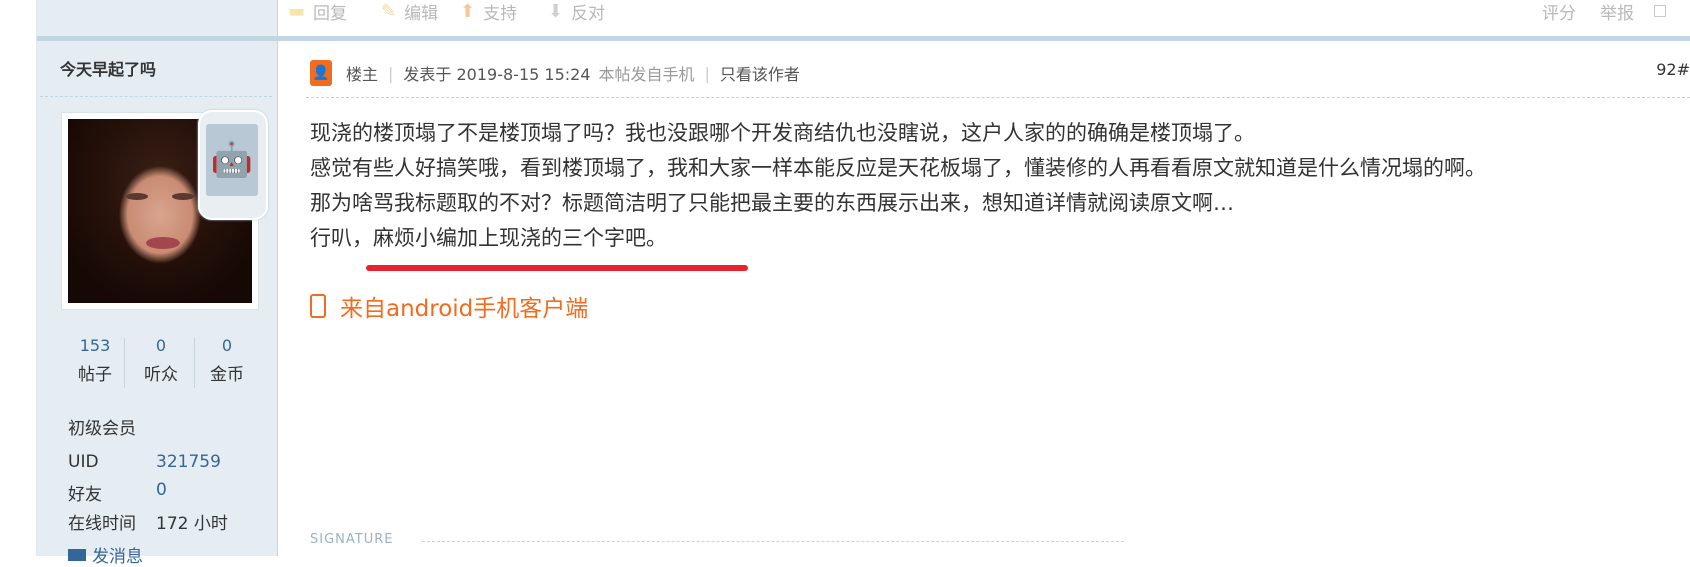 The height and width of the screenshot is (567, 1690). Describe the element at coordinates (409, 12) in the screenshot. I see `edit-button: ✎ 编辑` at that location.